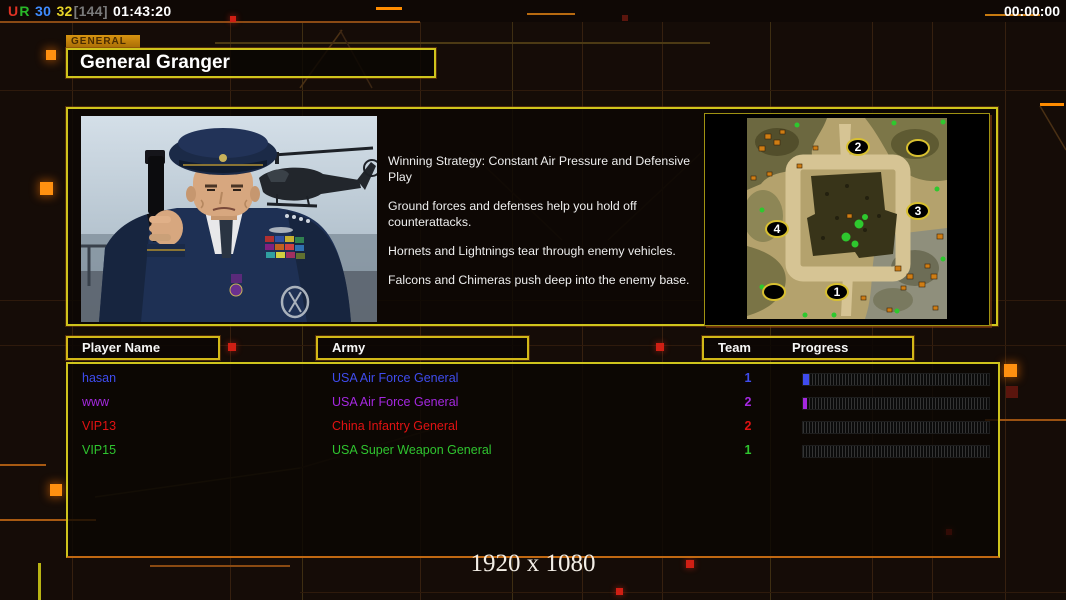 The image size is (1066, 600). I want to click on general-portrait, so click(229, 219).